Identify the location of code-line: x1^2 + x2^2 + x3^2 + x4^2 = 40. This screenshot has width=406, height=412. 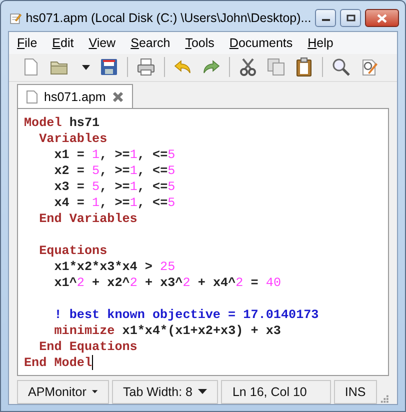
(167, 282).